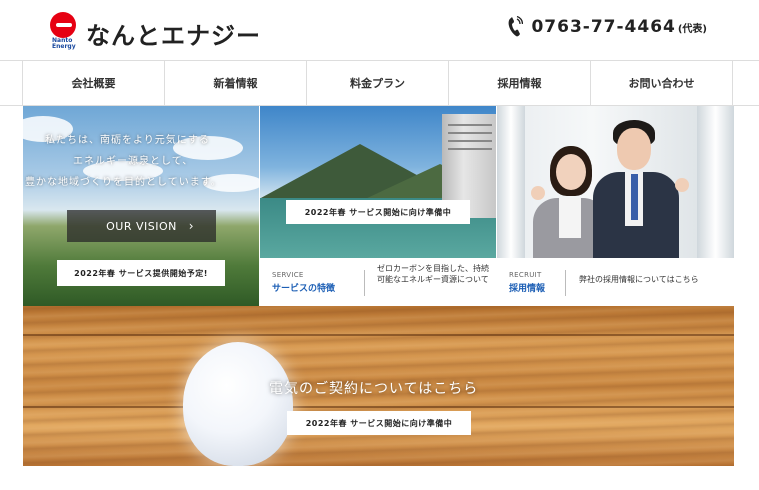 The height and width of the screenshot is (490, 759). Describe the element at coordinates (538, 193) in the screenshot. I see `woman-fist` at that location.